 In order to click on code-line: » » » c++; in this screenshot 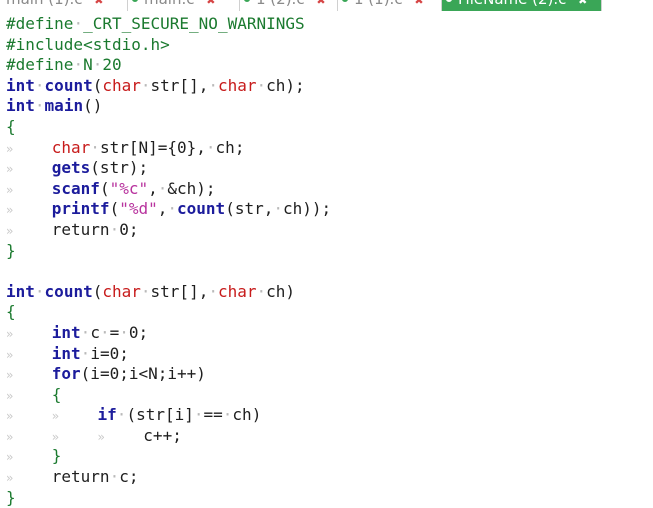, I will do `click(94, 435)`.